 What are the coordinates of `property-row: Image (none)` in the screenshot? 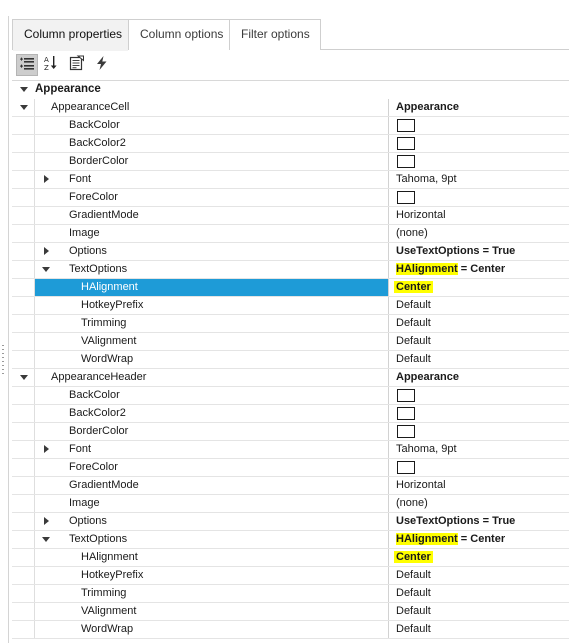 It's located at (290, 234).